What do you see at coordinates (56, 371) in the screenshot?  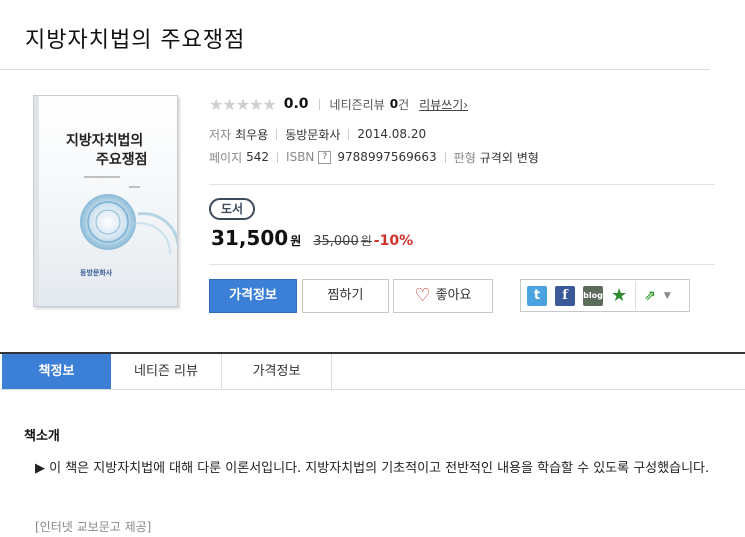 I see `tab-book-info: 책정보` at bounding box center [56, 371].